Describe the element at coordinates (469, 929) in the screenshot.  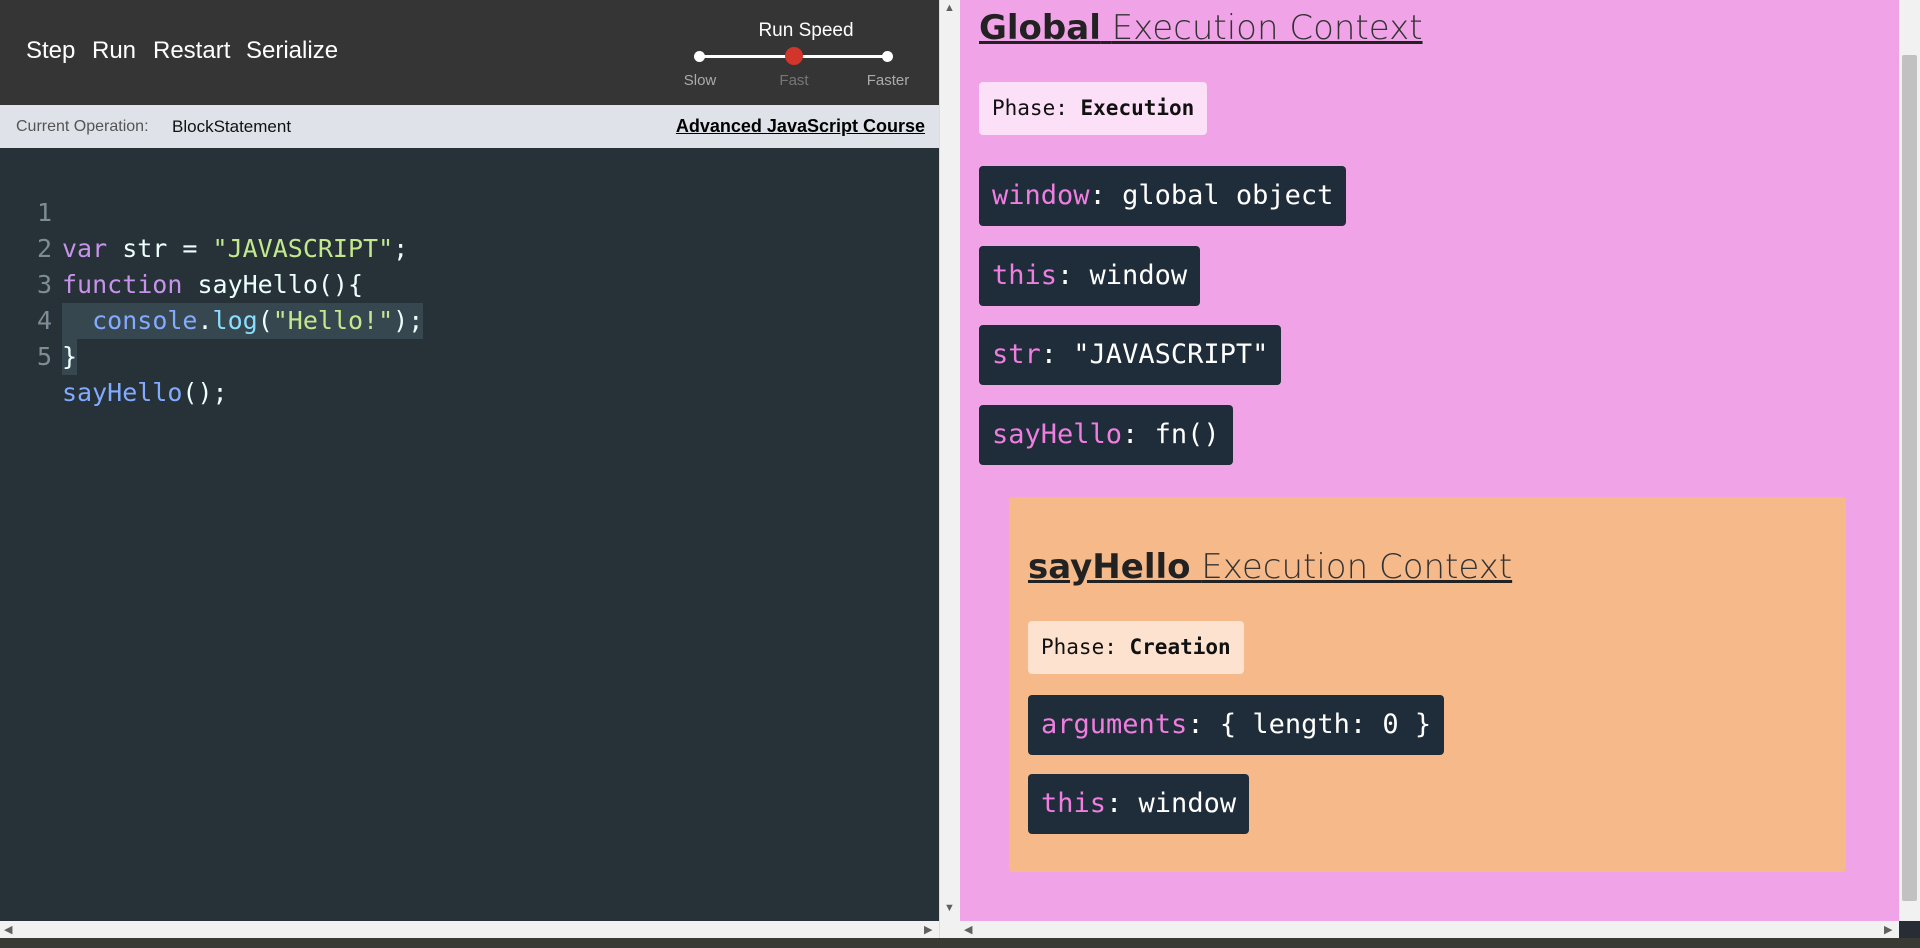
I see `horizontal-scrollbar: ◀ ▶` at that location.